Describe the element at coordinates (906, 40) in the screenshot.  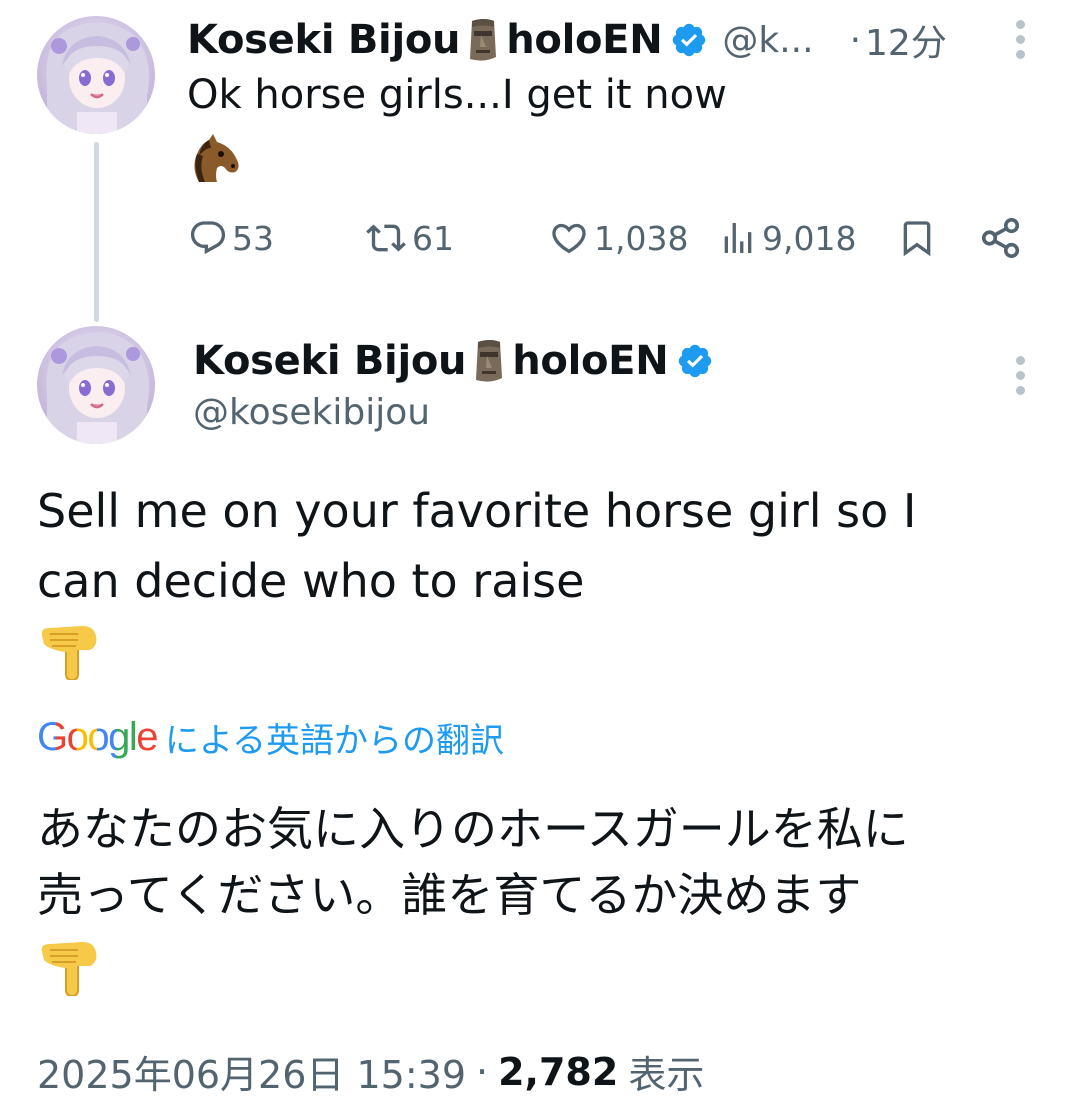
I see `timestamp: 12分` at that location.